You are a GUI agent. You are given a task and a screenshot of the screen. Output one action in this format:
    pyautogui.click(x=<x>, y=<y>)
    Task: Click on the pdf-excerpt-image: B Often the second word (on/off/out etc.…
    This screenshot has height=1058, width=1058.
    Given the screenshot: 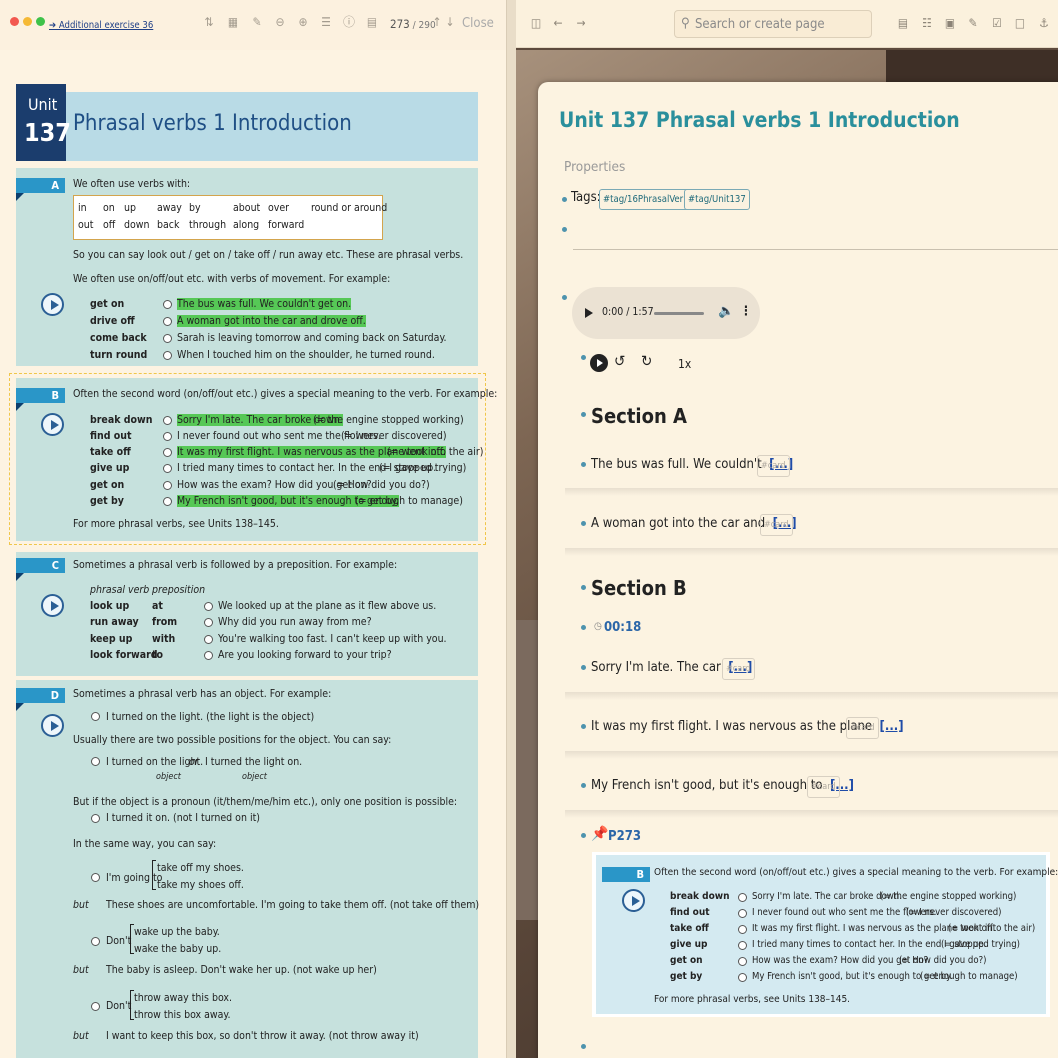 What is the action you would take?
    pyautogui.click(x=825, y=934)
    